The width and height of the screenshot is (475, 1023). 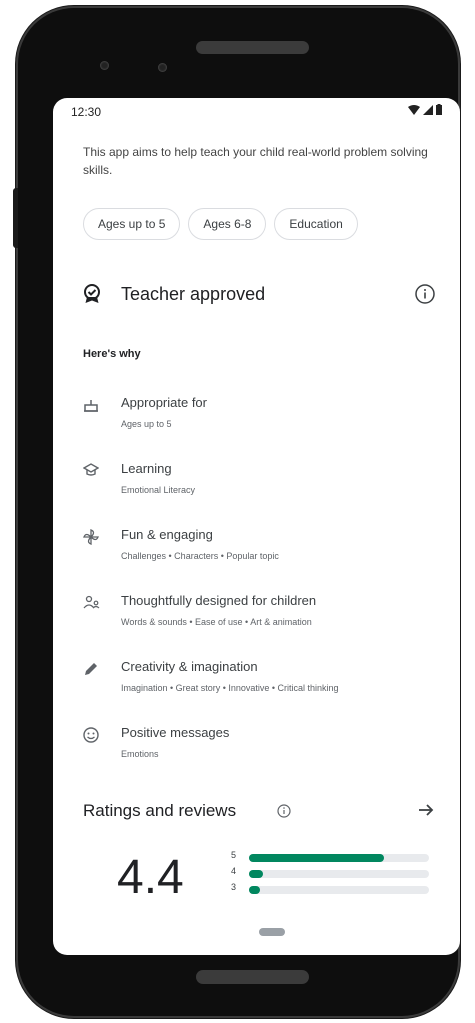 I want to click on rating-bar-label: 4, so click(x=234, y=871).